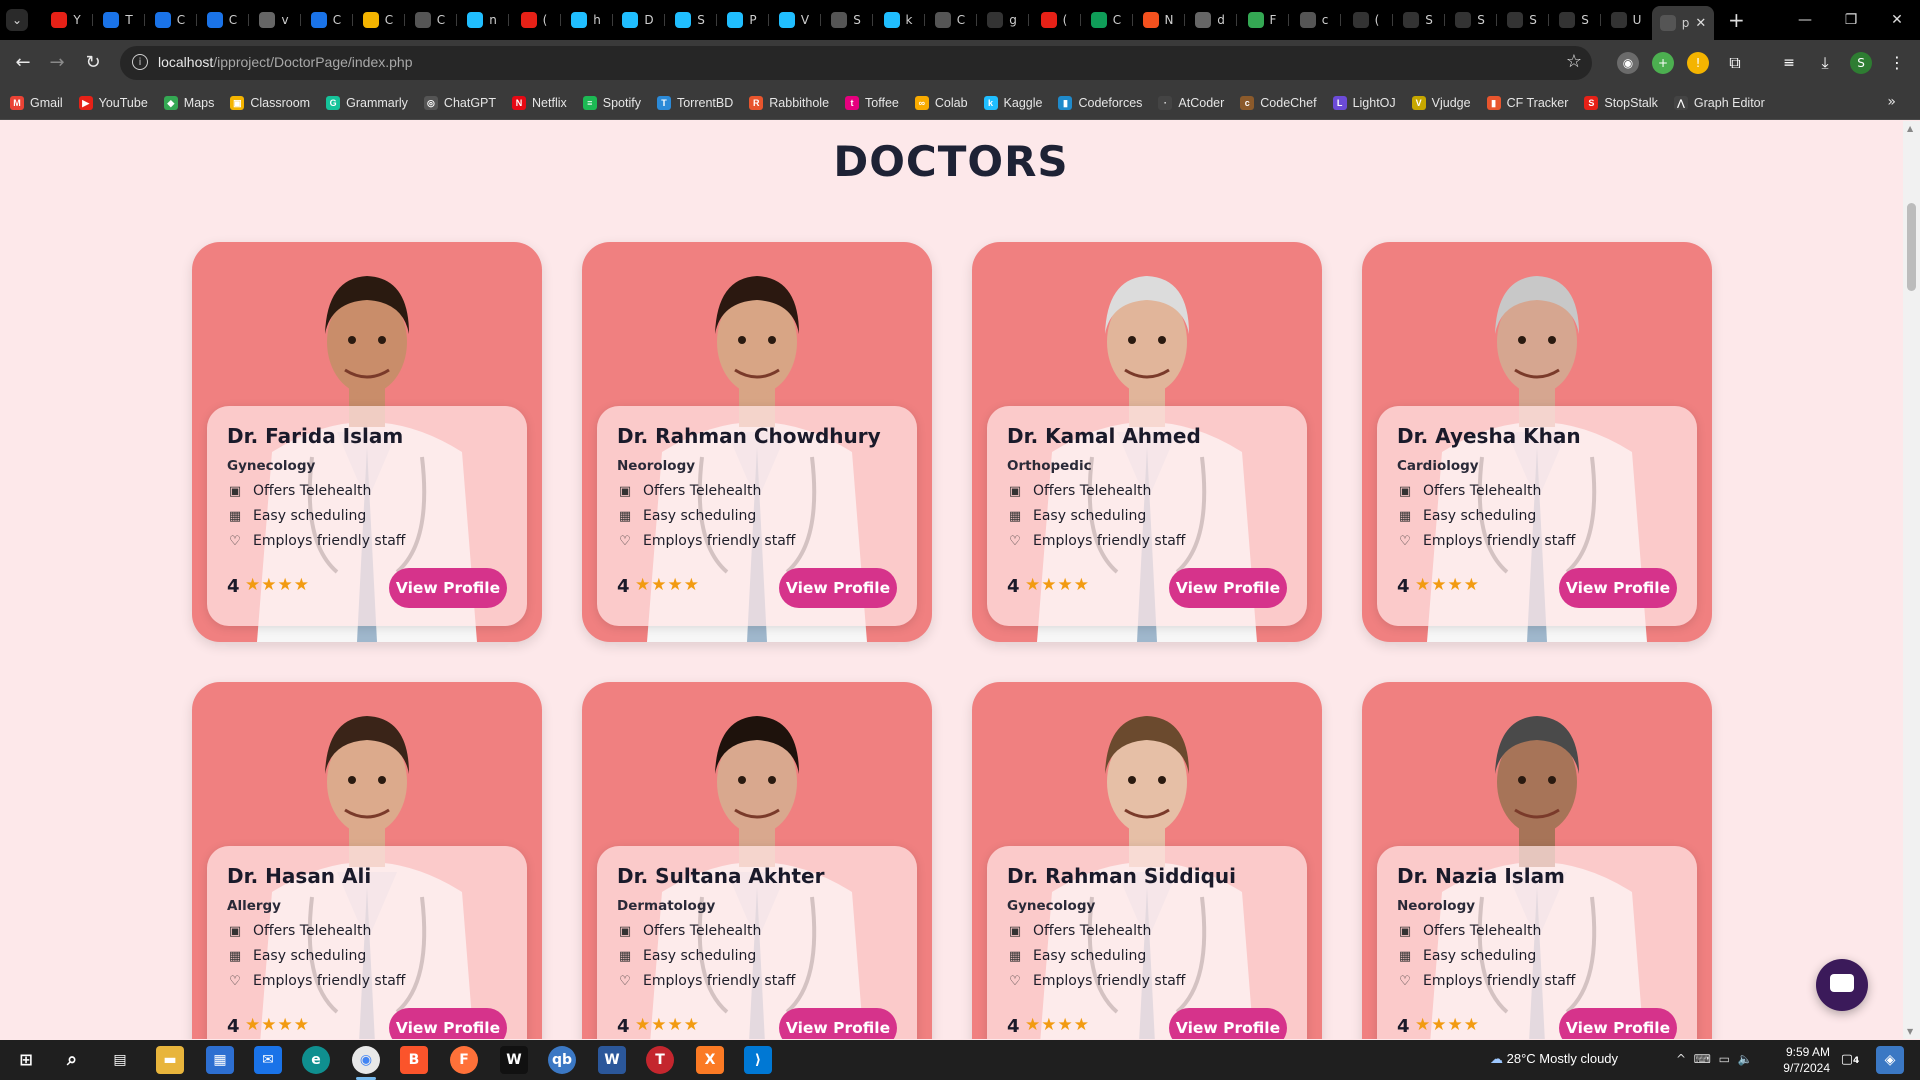  Describe the element at coordinates (1683, 23) in the screenshot. I see `browser-tab-active: p ✕` at that location.